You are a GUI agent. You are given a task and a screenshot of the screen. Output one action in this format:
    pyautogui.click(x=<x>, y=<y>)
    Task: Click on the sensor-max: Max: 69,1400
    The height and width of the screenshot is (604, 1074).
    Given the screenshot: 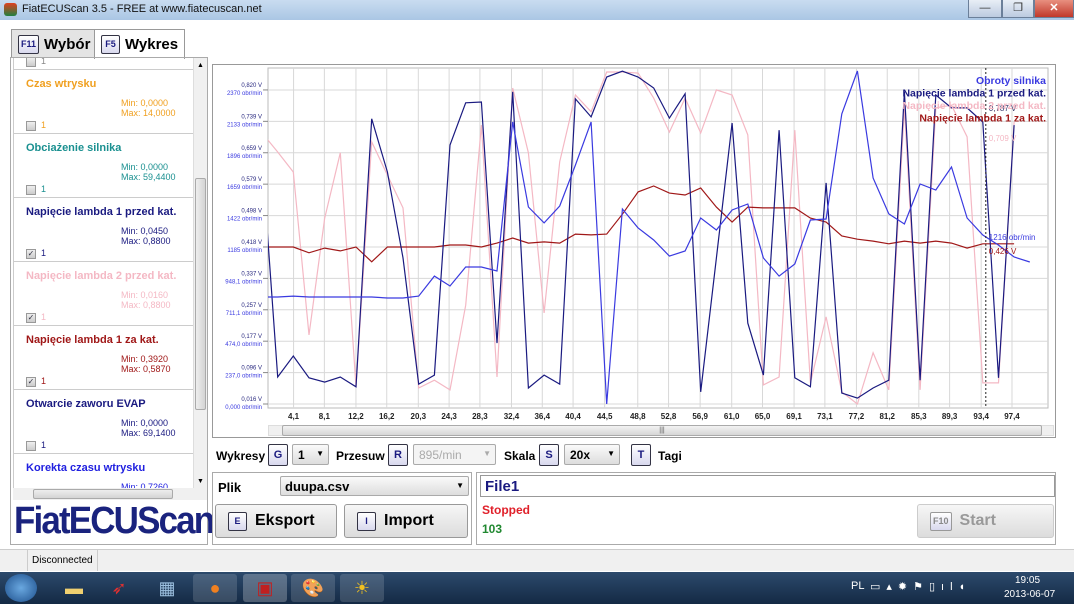 What is the action you would take?
    pyautogui.click(x=148, y=433)
    